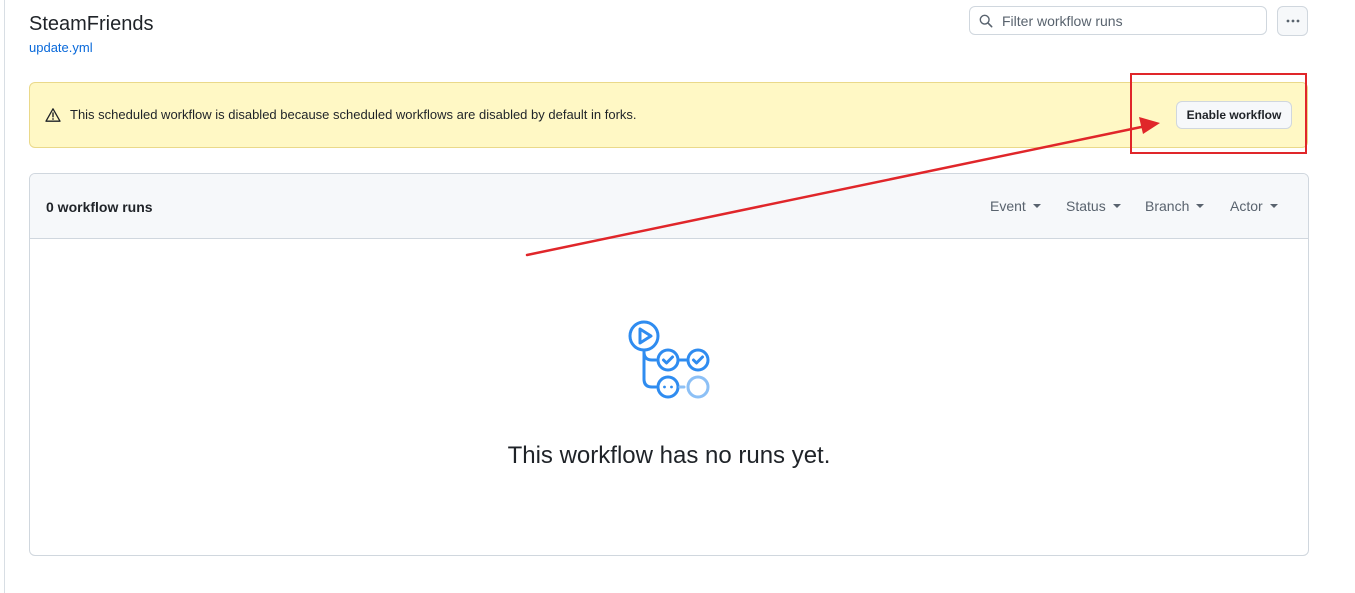 The height and width of the screenshot is (593, 1355). What do you see at coordinates (1086, 206) in the screenshot?
I see `status-filter-label: Status` at bounding box center [1086, 206].